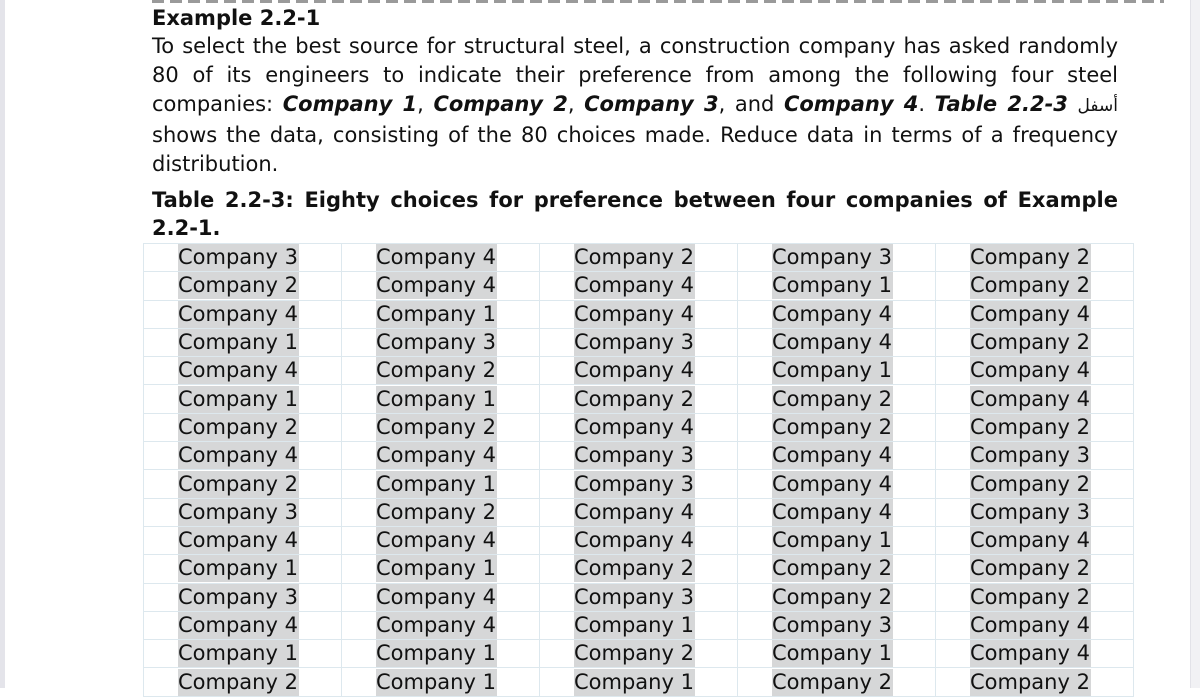 The width and height of the screenshot is (1200, 697). What do you see at coordinates (658, 1) in the screenshot?
I see `top-dashed-border` at bounding box center [658, 1].